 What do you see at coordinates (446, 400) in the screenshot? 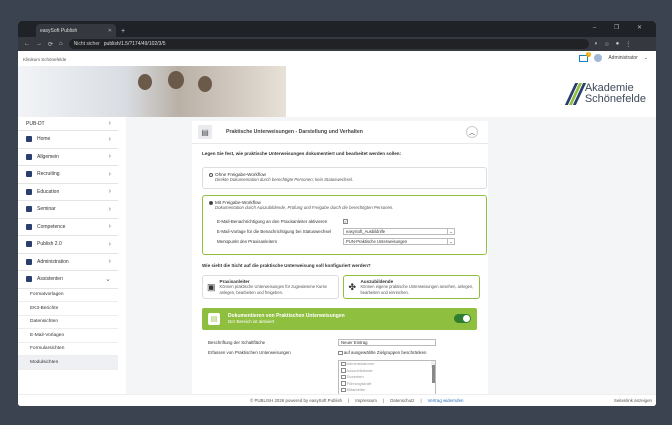
I see `consent-link: Vertrag widerrufen` at bounding box center [446, 400].